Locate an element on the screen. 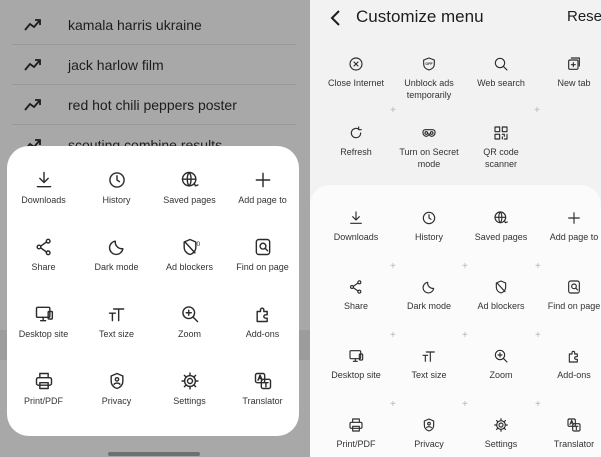 The width and height of the screenshot is (601, 457). current-item-privacy: Privacy is located at coordinates (429, 433).